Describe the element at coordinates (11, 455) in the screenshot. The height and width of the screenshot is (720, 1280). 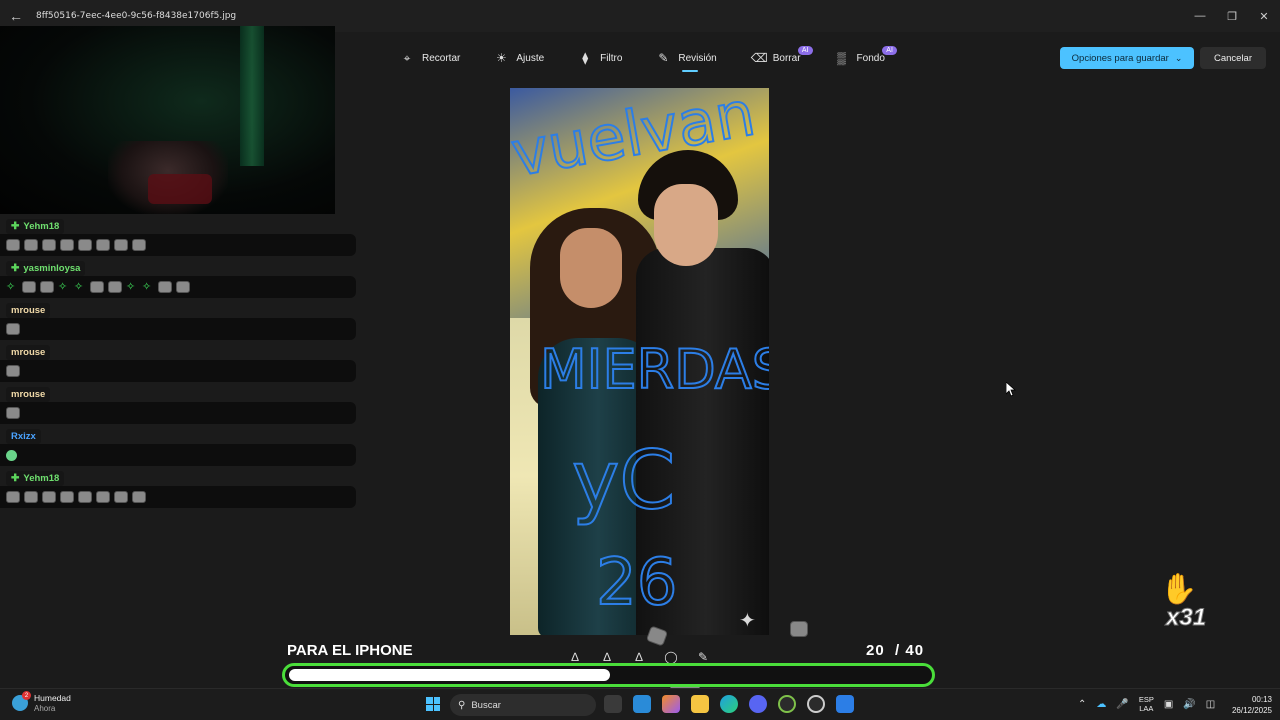
I see `gem-emote-icon` at that location.